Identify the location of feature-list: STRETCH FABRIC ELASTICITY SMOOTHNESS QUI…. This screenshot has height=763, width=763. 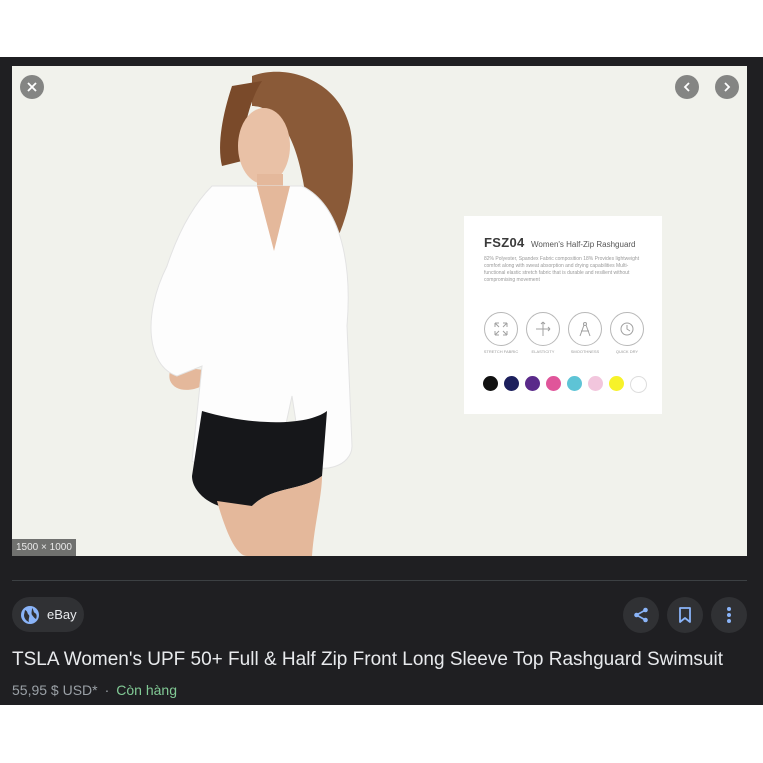
(564, 333).